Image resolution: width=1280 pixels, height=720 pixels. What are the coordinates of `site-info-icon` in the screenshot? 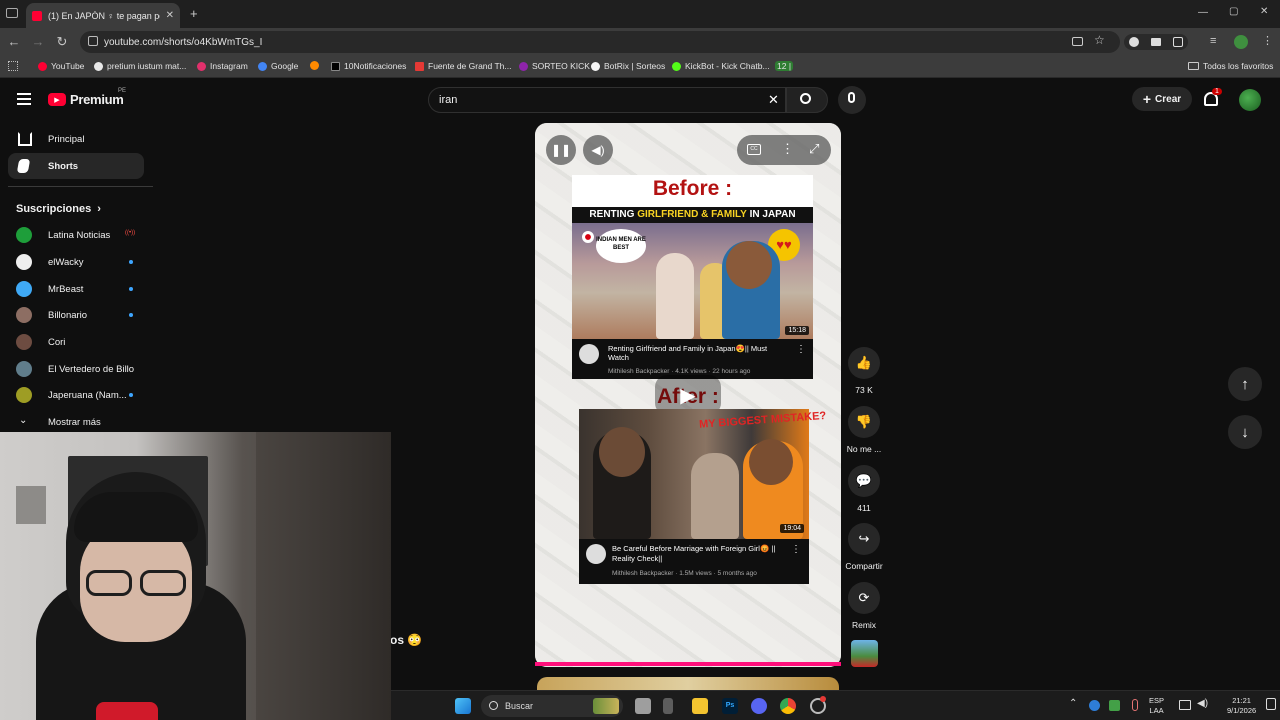 It's located at (93, 41).